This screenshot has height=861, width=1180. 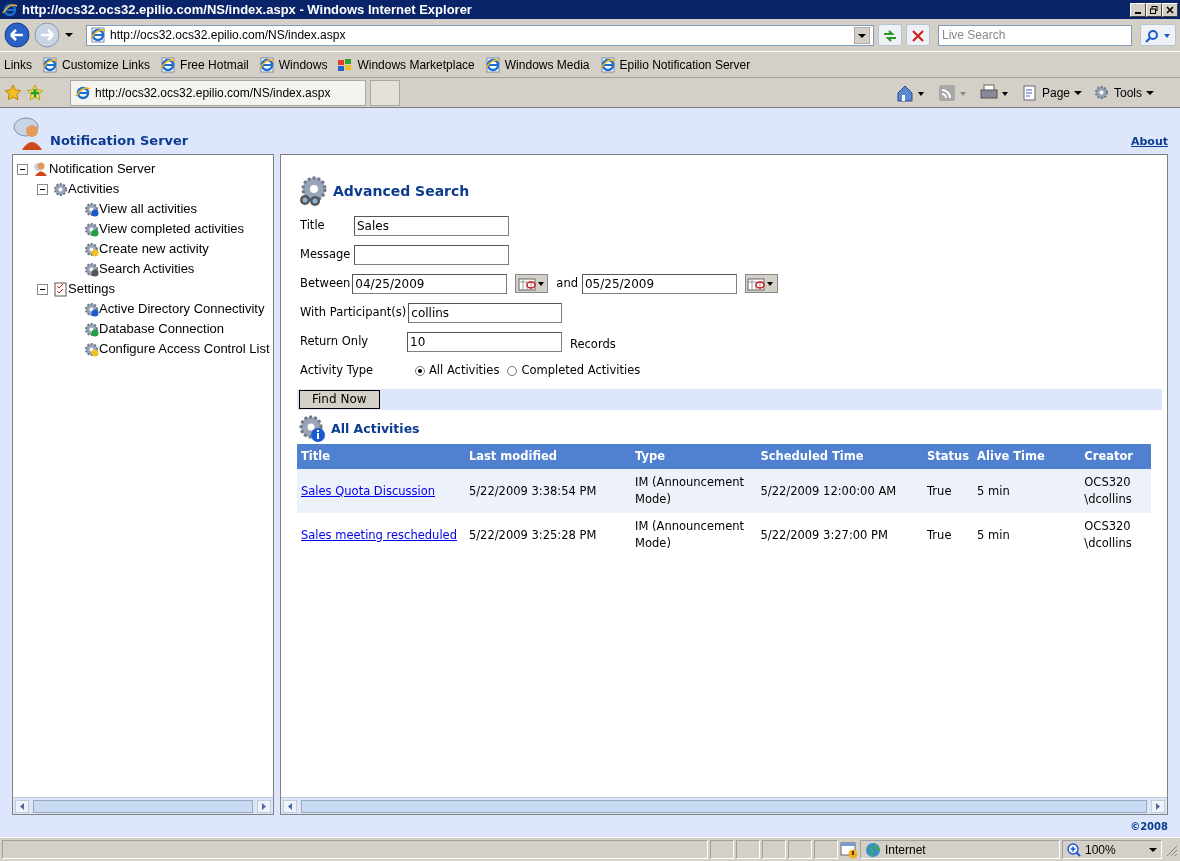 What do you see at coordinates (1115, 457) in the screenshot?
I see `column-header: Creator` at bounding box center [1115, 457].